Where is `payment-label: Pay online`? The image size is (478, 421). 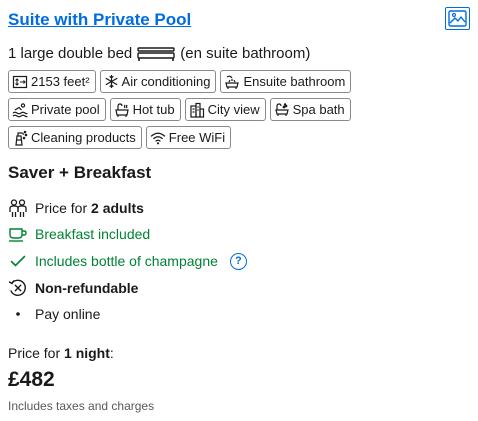 payment-label: Pay online is located at coordinates (68, 314).